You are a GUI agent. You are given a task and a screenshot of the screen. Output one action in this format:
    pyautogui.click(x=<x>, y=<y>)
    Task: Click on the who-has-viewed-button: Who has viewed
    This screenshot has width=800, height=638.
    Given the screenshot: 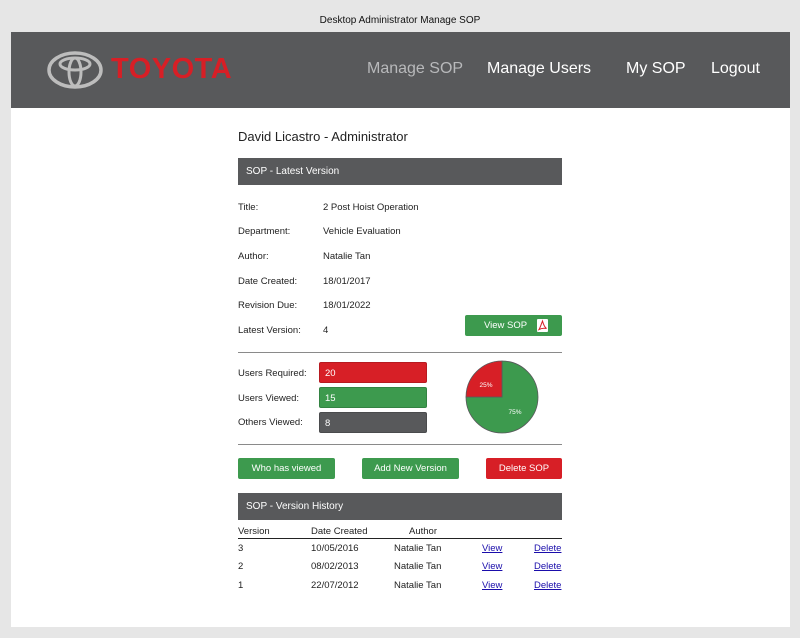 What is the action you would take?
    pyautogui.click(x=286, y=468)
    